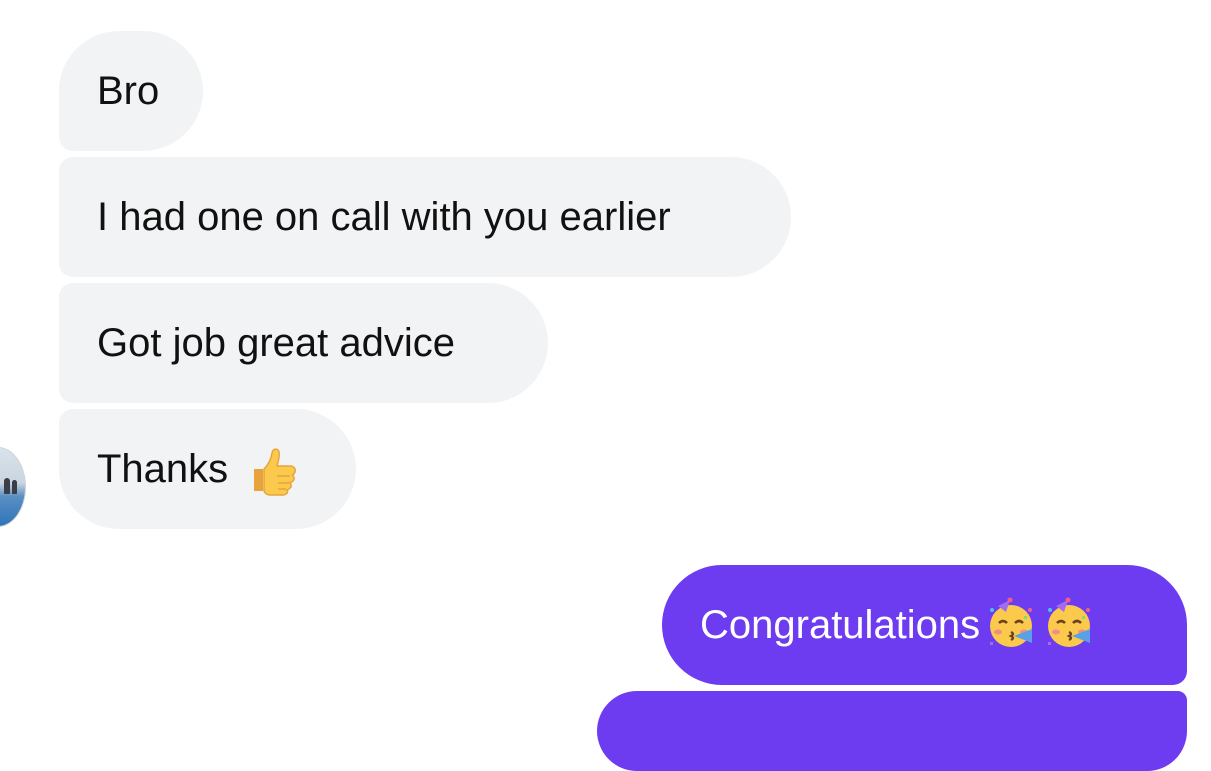 The height and width of the screenshot is (771, 1211). What do you see at coordinates (272, 471) in the screenshot?
I see `thumbs-up-icon` at bounding box center [272, 471].